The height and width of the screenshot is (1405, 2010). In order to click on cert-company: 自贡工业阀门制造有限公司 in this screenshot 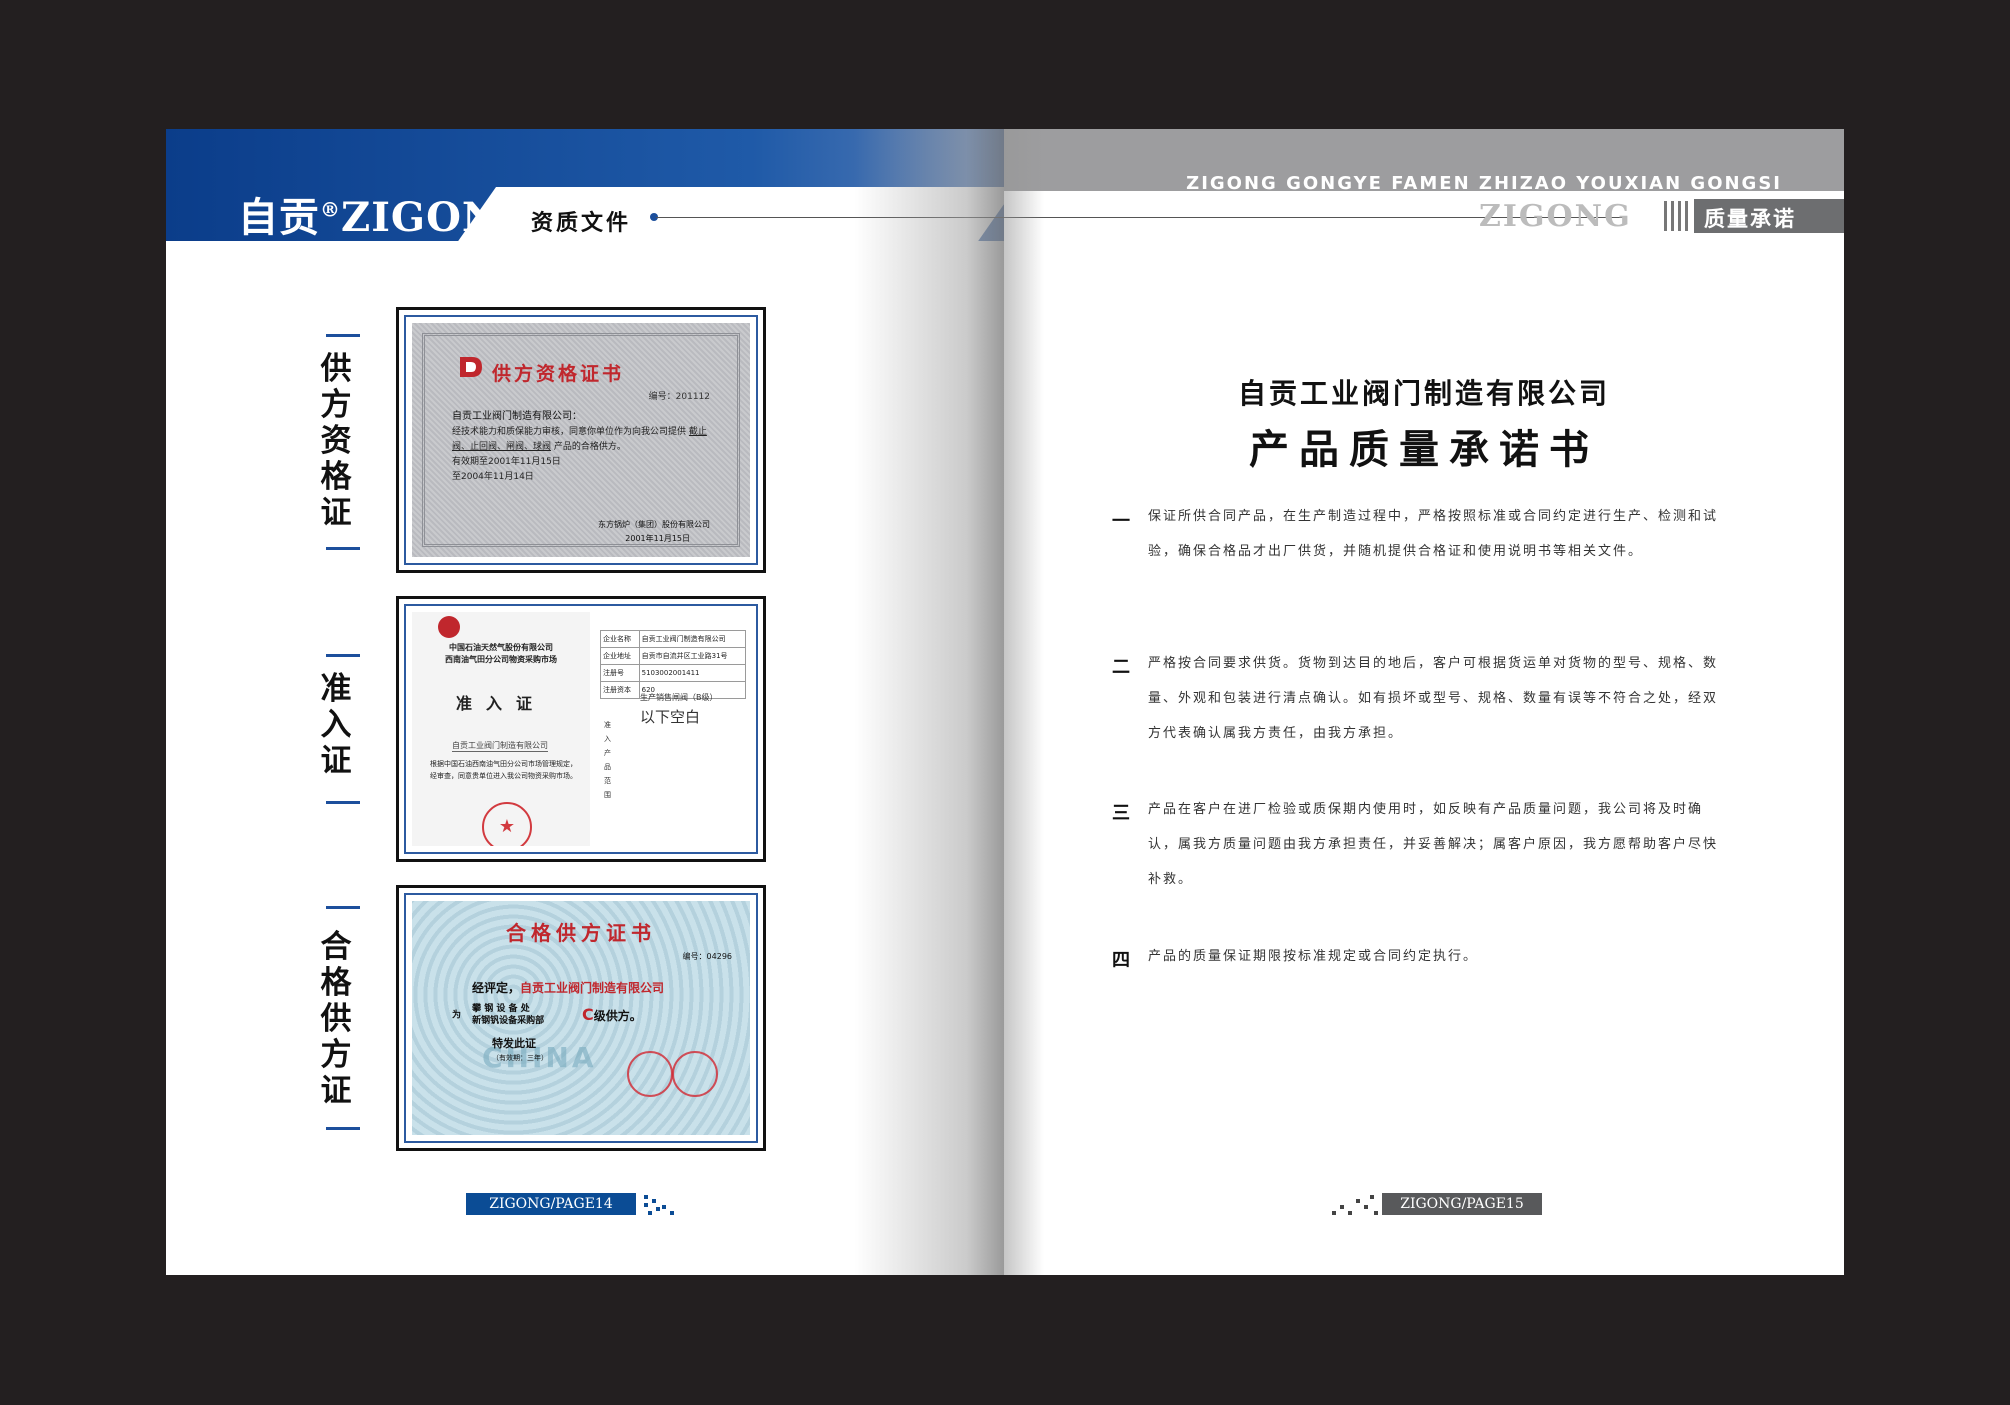, I will do `click(500, 746)`.